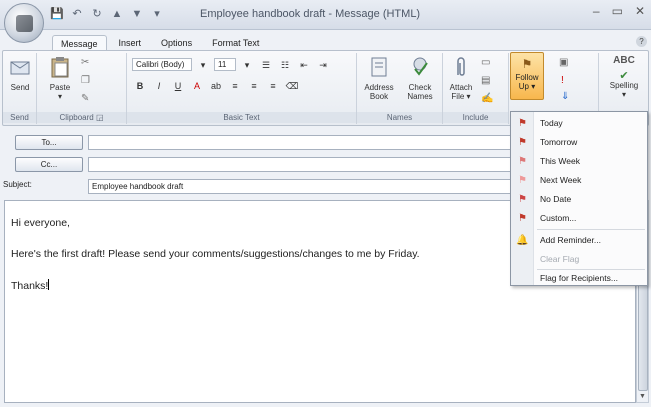  Describe the element at coordinates (475, 117) in the screenshot. I see `include-group-label: Include` at that location.